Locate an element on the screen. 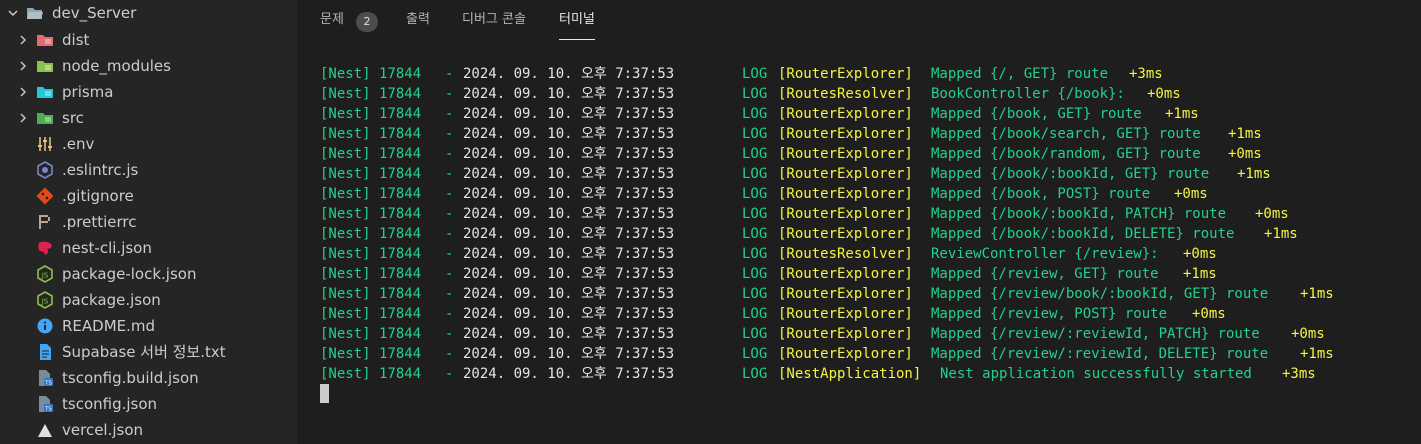 The width and height of the screenshot is (1421, 444). tree-item-label: Supabase 서버 정보.txt is located at coordinates (144, 352).